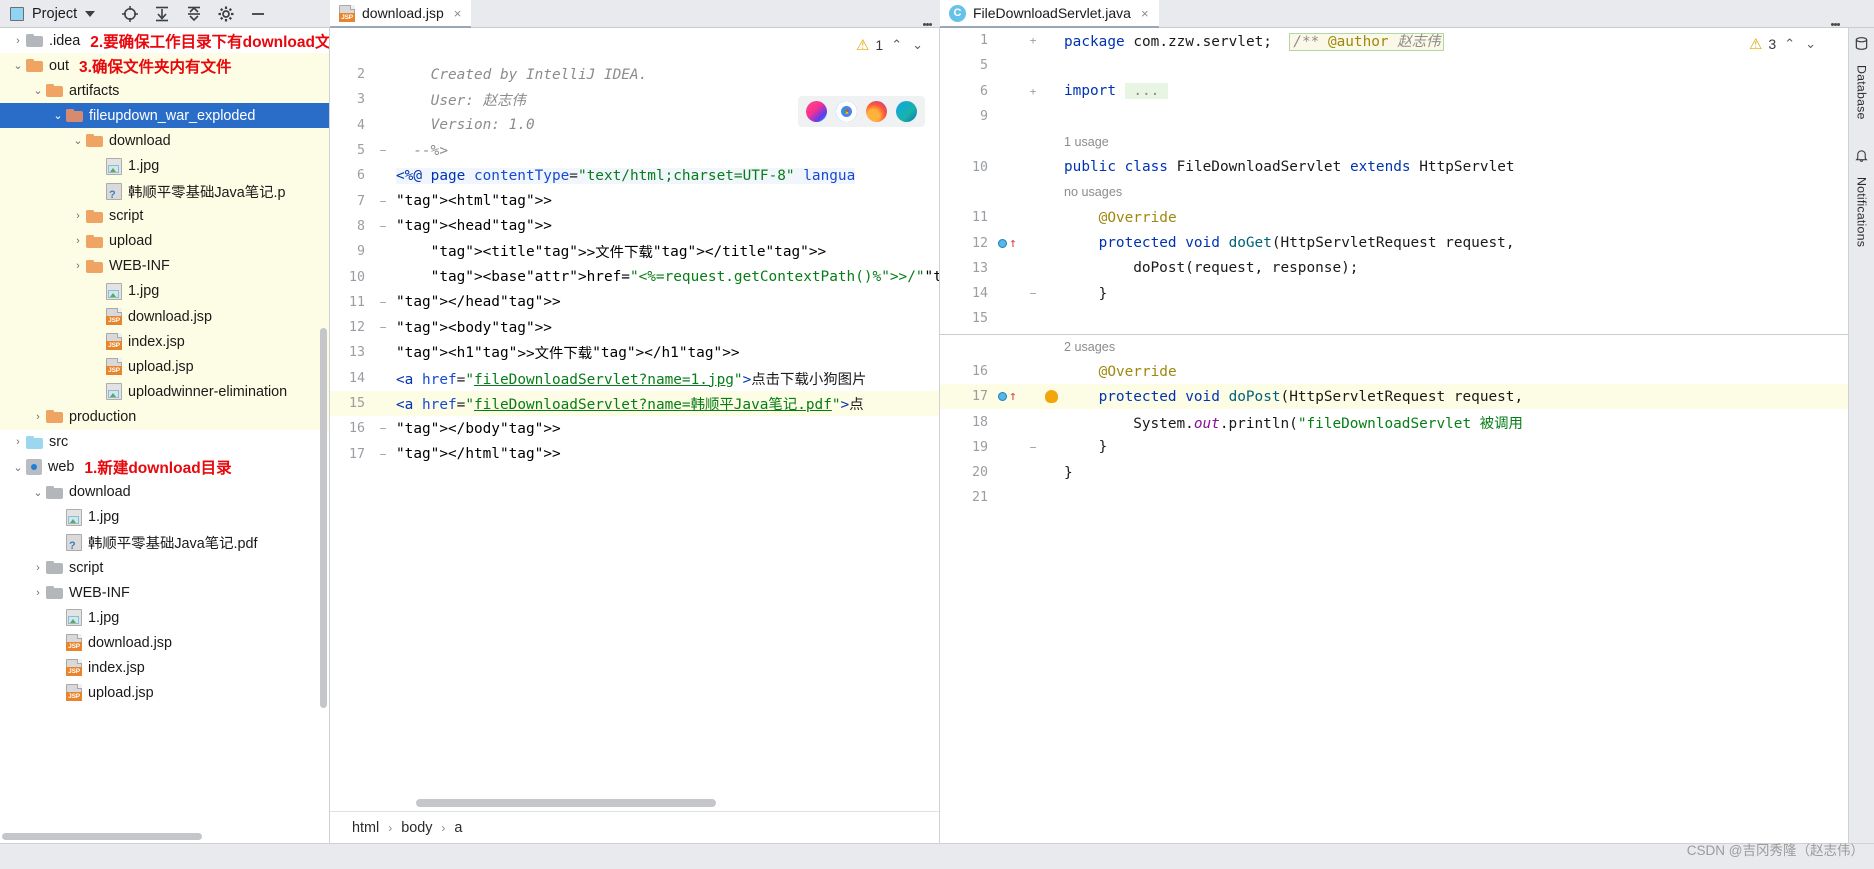 Image resolution: width=1874 pixels, height=869 pixels. I want to click on tree-item-java-p: ? 韩顺平零基础Java笔记.p, so click(164, 191).